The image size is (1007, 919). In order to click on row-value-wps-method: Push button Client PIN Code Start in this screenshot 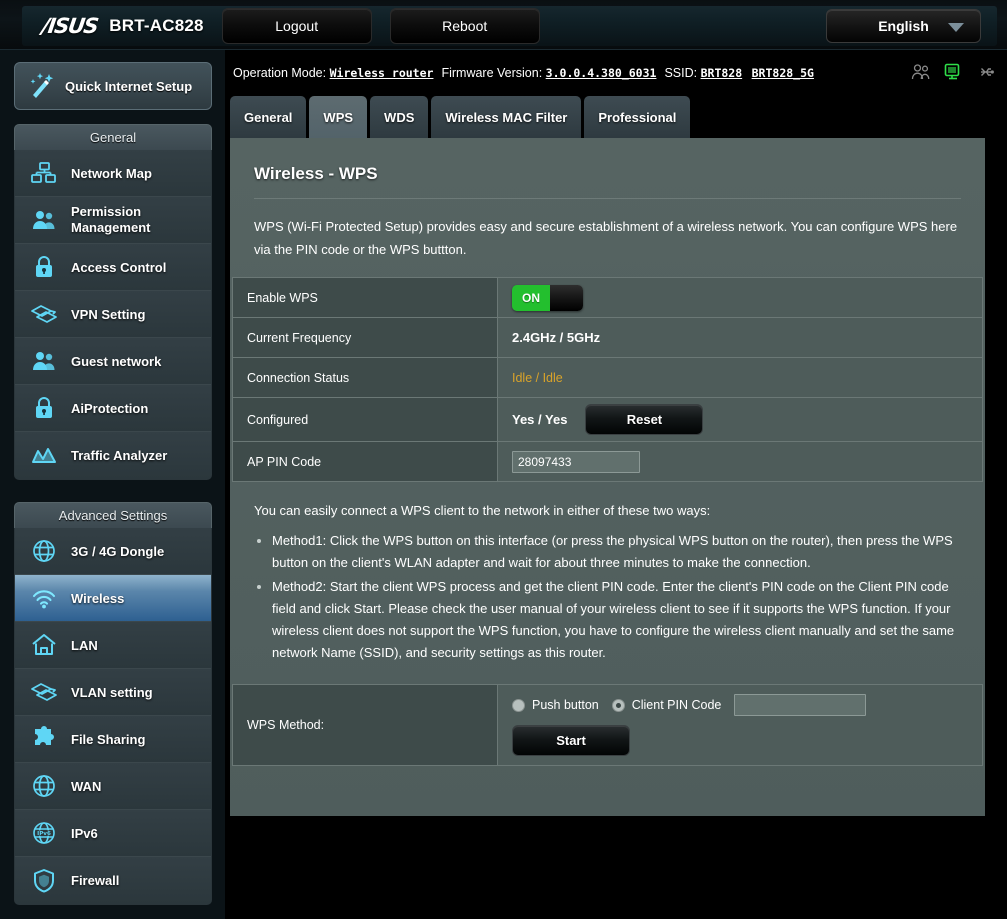, I will do `click(740, 725)`.